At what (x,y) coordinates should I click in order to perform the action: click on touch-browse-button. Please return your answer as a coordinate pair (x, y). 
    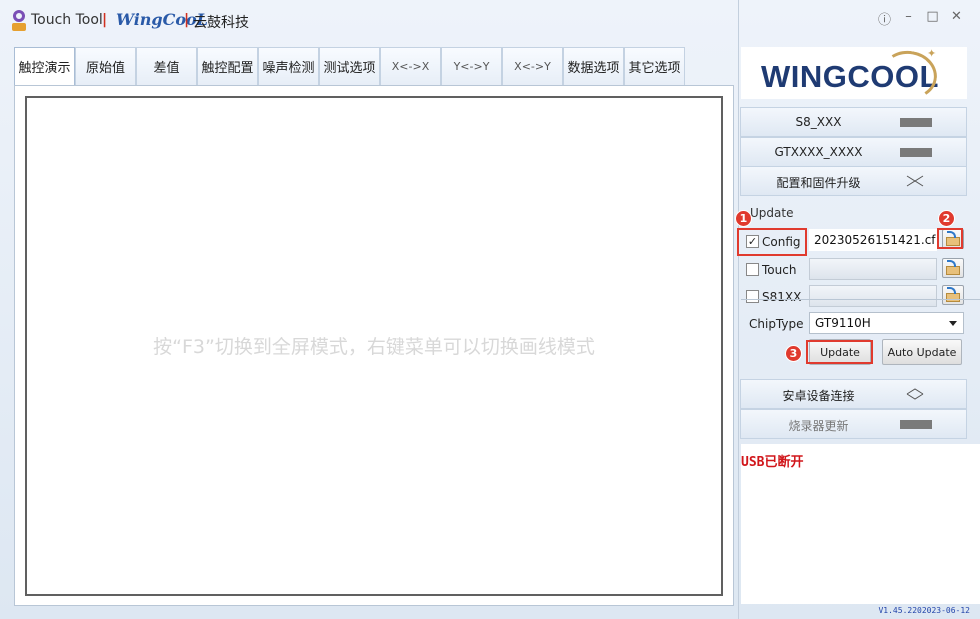
    Looking at the image, I should click on (953, 268).